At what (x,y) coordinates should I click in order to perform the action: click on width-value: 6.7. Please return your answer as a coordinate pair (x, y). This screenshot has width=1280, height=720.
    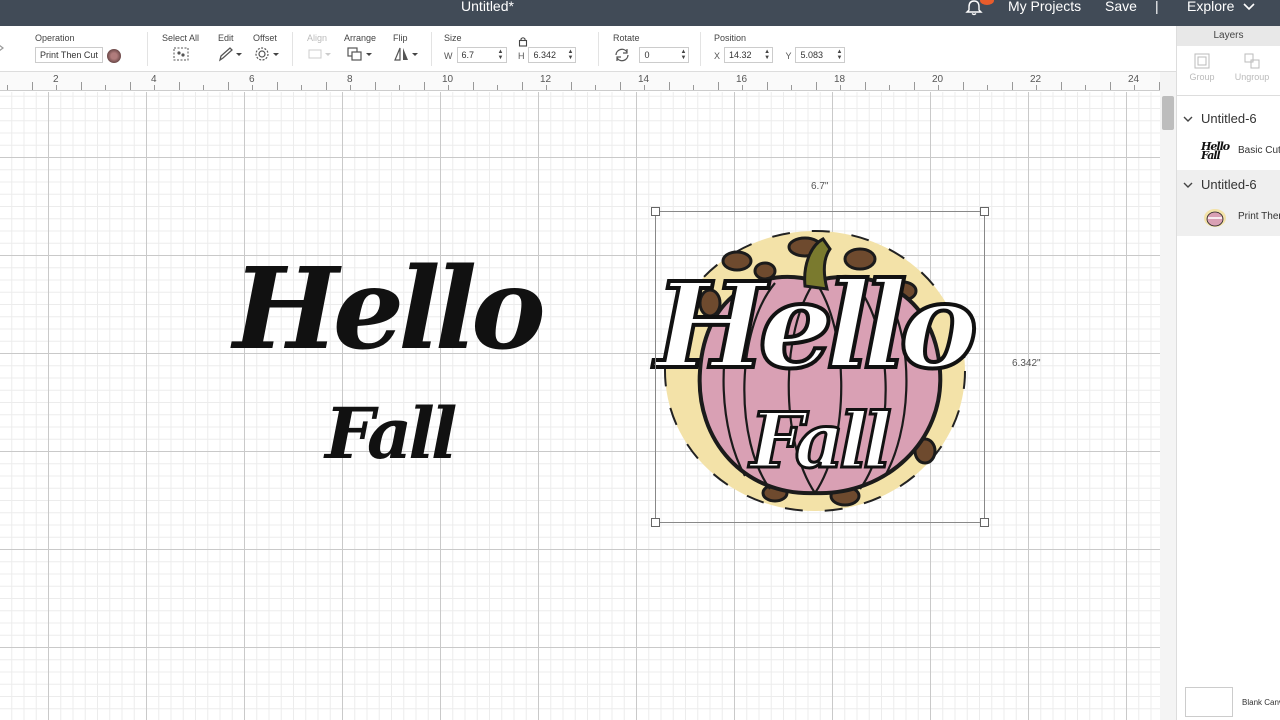
    Looking at the image, I should click on (468, 55).